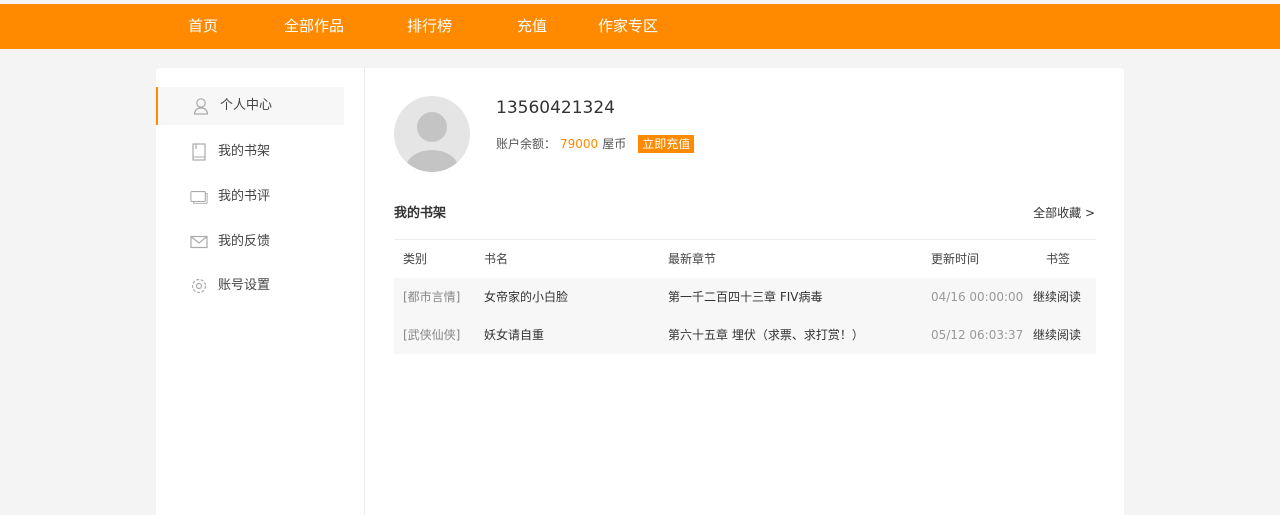 The width and height of the screenshot is (1280, 515). I want to click on book-category: [都市言情], so click(431, 297).